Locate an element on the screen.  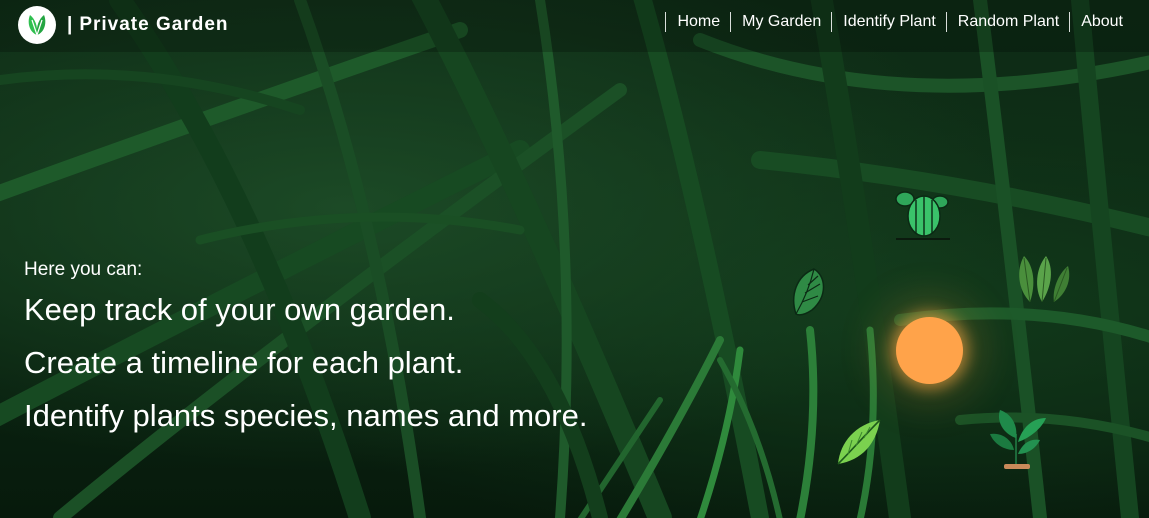
feature-line-identify: Identify plants species, names and more. is located at coordinates (306, 415).